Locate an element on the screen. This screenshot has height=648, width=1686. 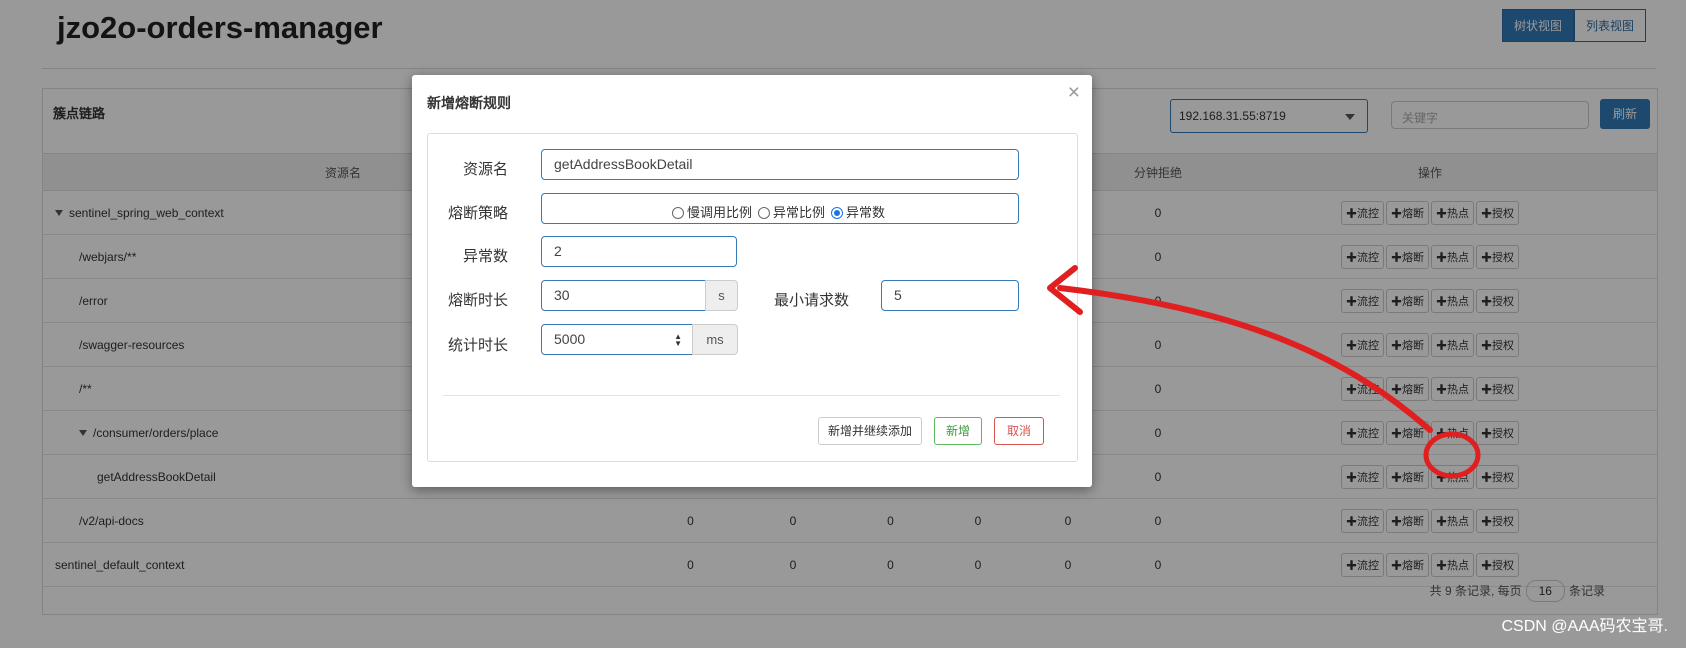
annotation-circle is located at coordinates (1452, 455).